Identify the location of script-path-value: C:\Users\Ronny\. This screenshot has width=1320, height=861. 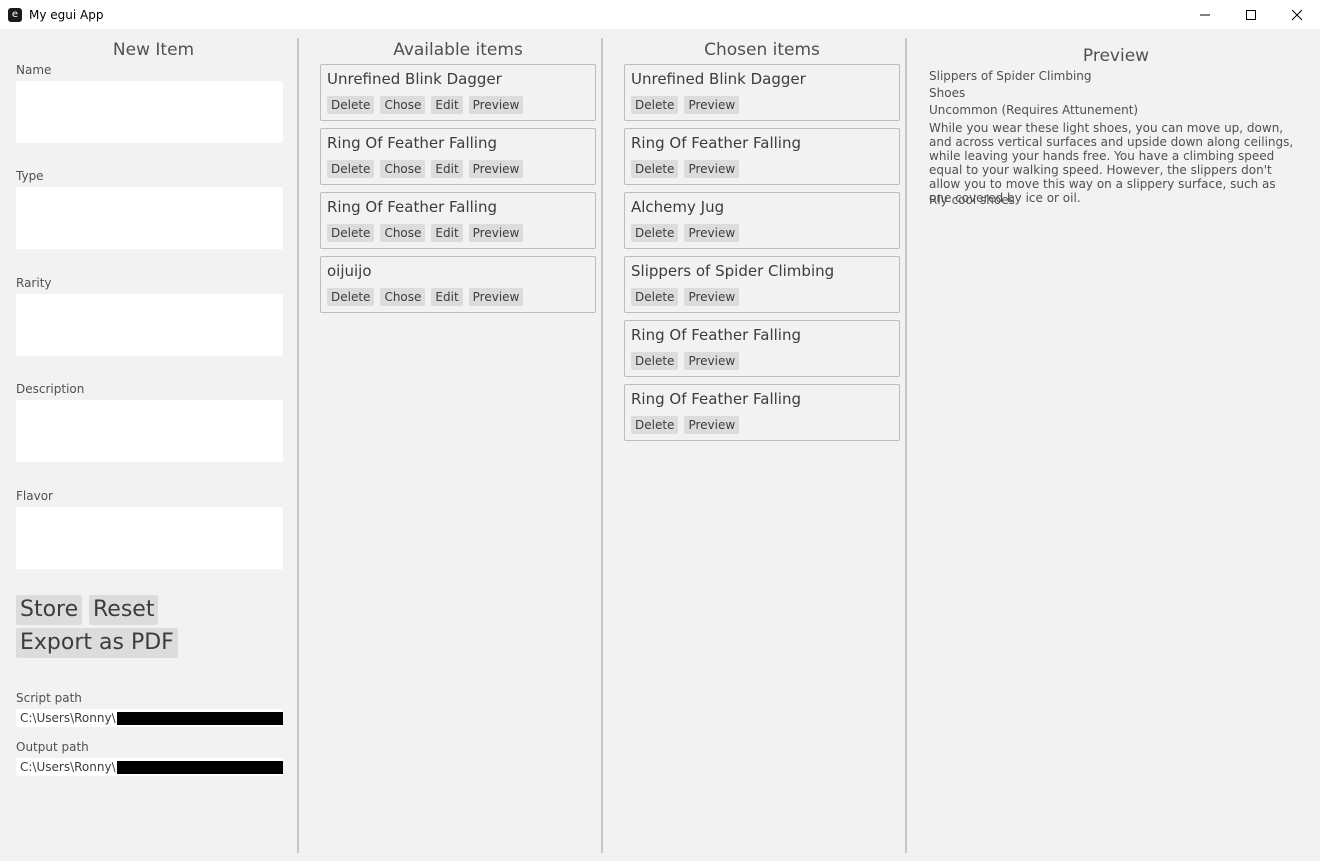
(68, 718).